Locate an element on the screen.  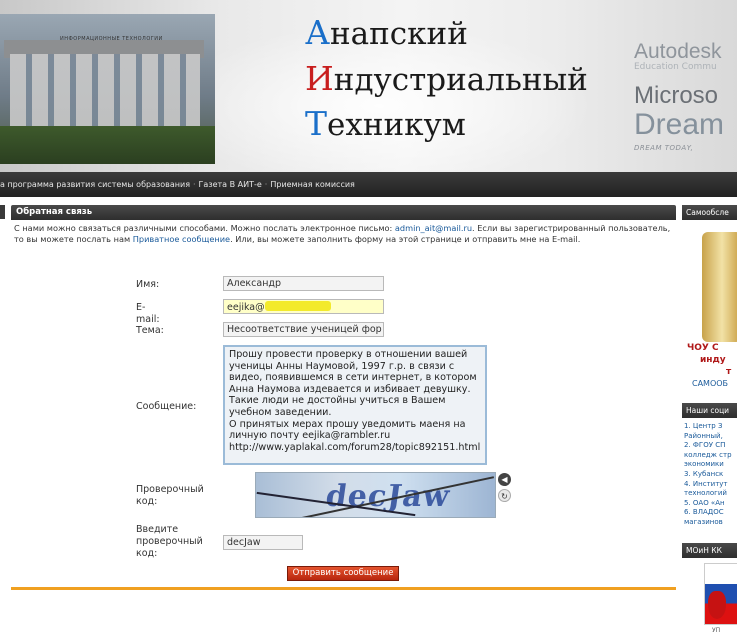
list-item: 2. ФГОУ СП is located at coordinates (709, 446).